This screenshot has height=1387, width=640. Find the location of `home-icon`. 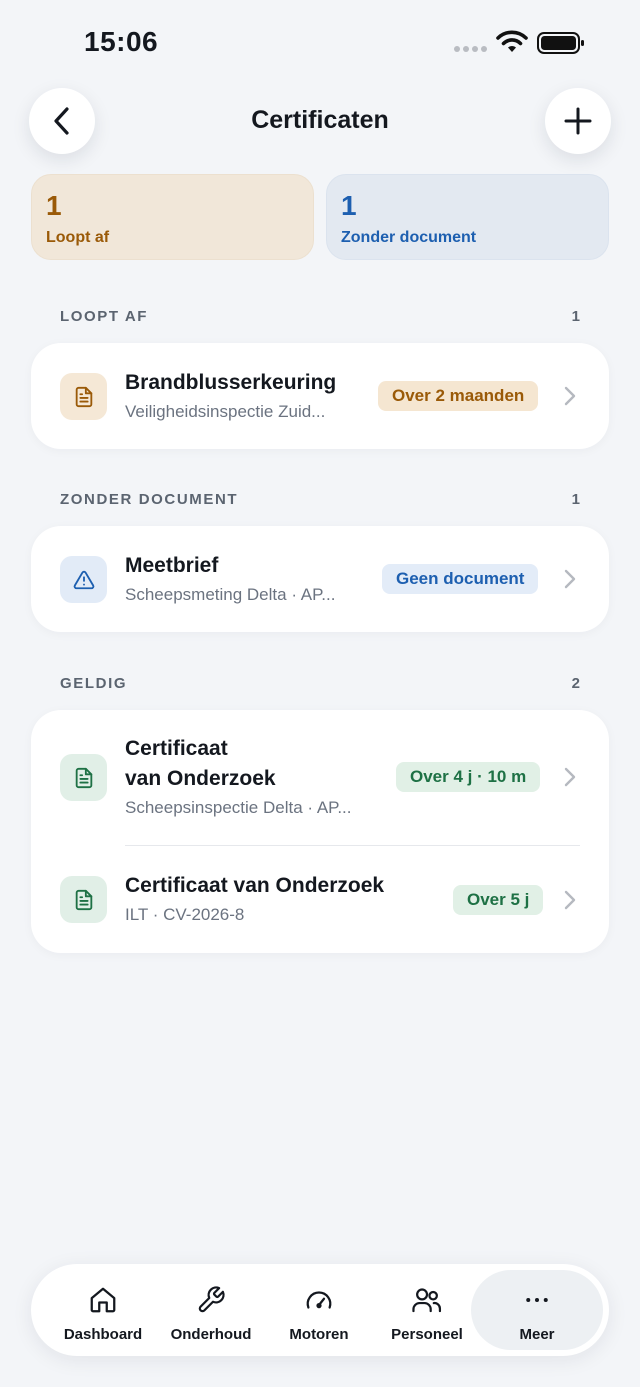

home-icon is located at coordinates (103, 1300).